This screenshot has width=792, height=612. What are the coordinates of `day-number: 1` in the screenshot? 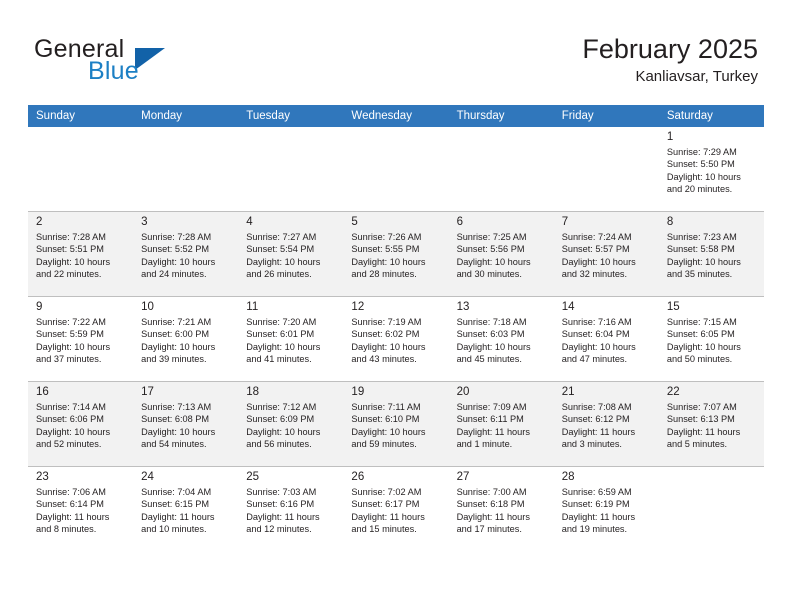 It's located at (670, 137).